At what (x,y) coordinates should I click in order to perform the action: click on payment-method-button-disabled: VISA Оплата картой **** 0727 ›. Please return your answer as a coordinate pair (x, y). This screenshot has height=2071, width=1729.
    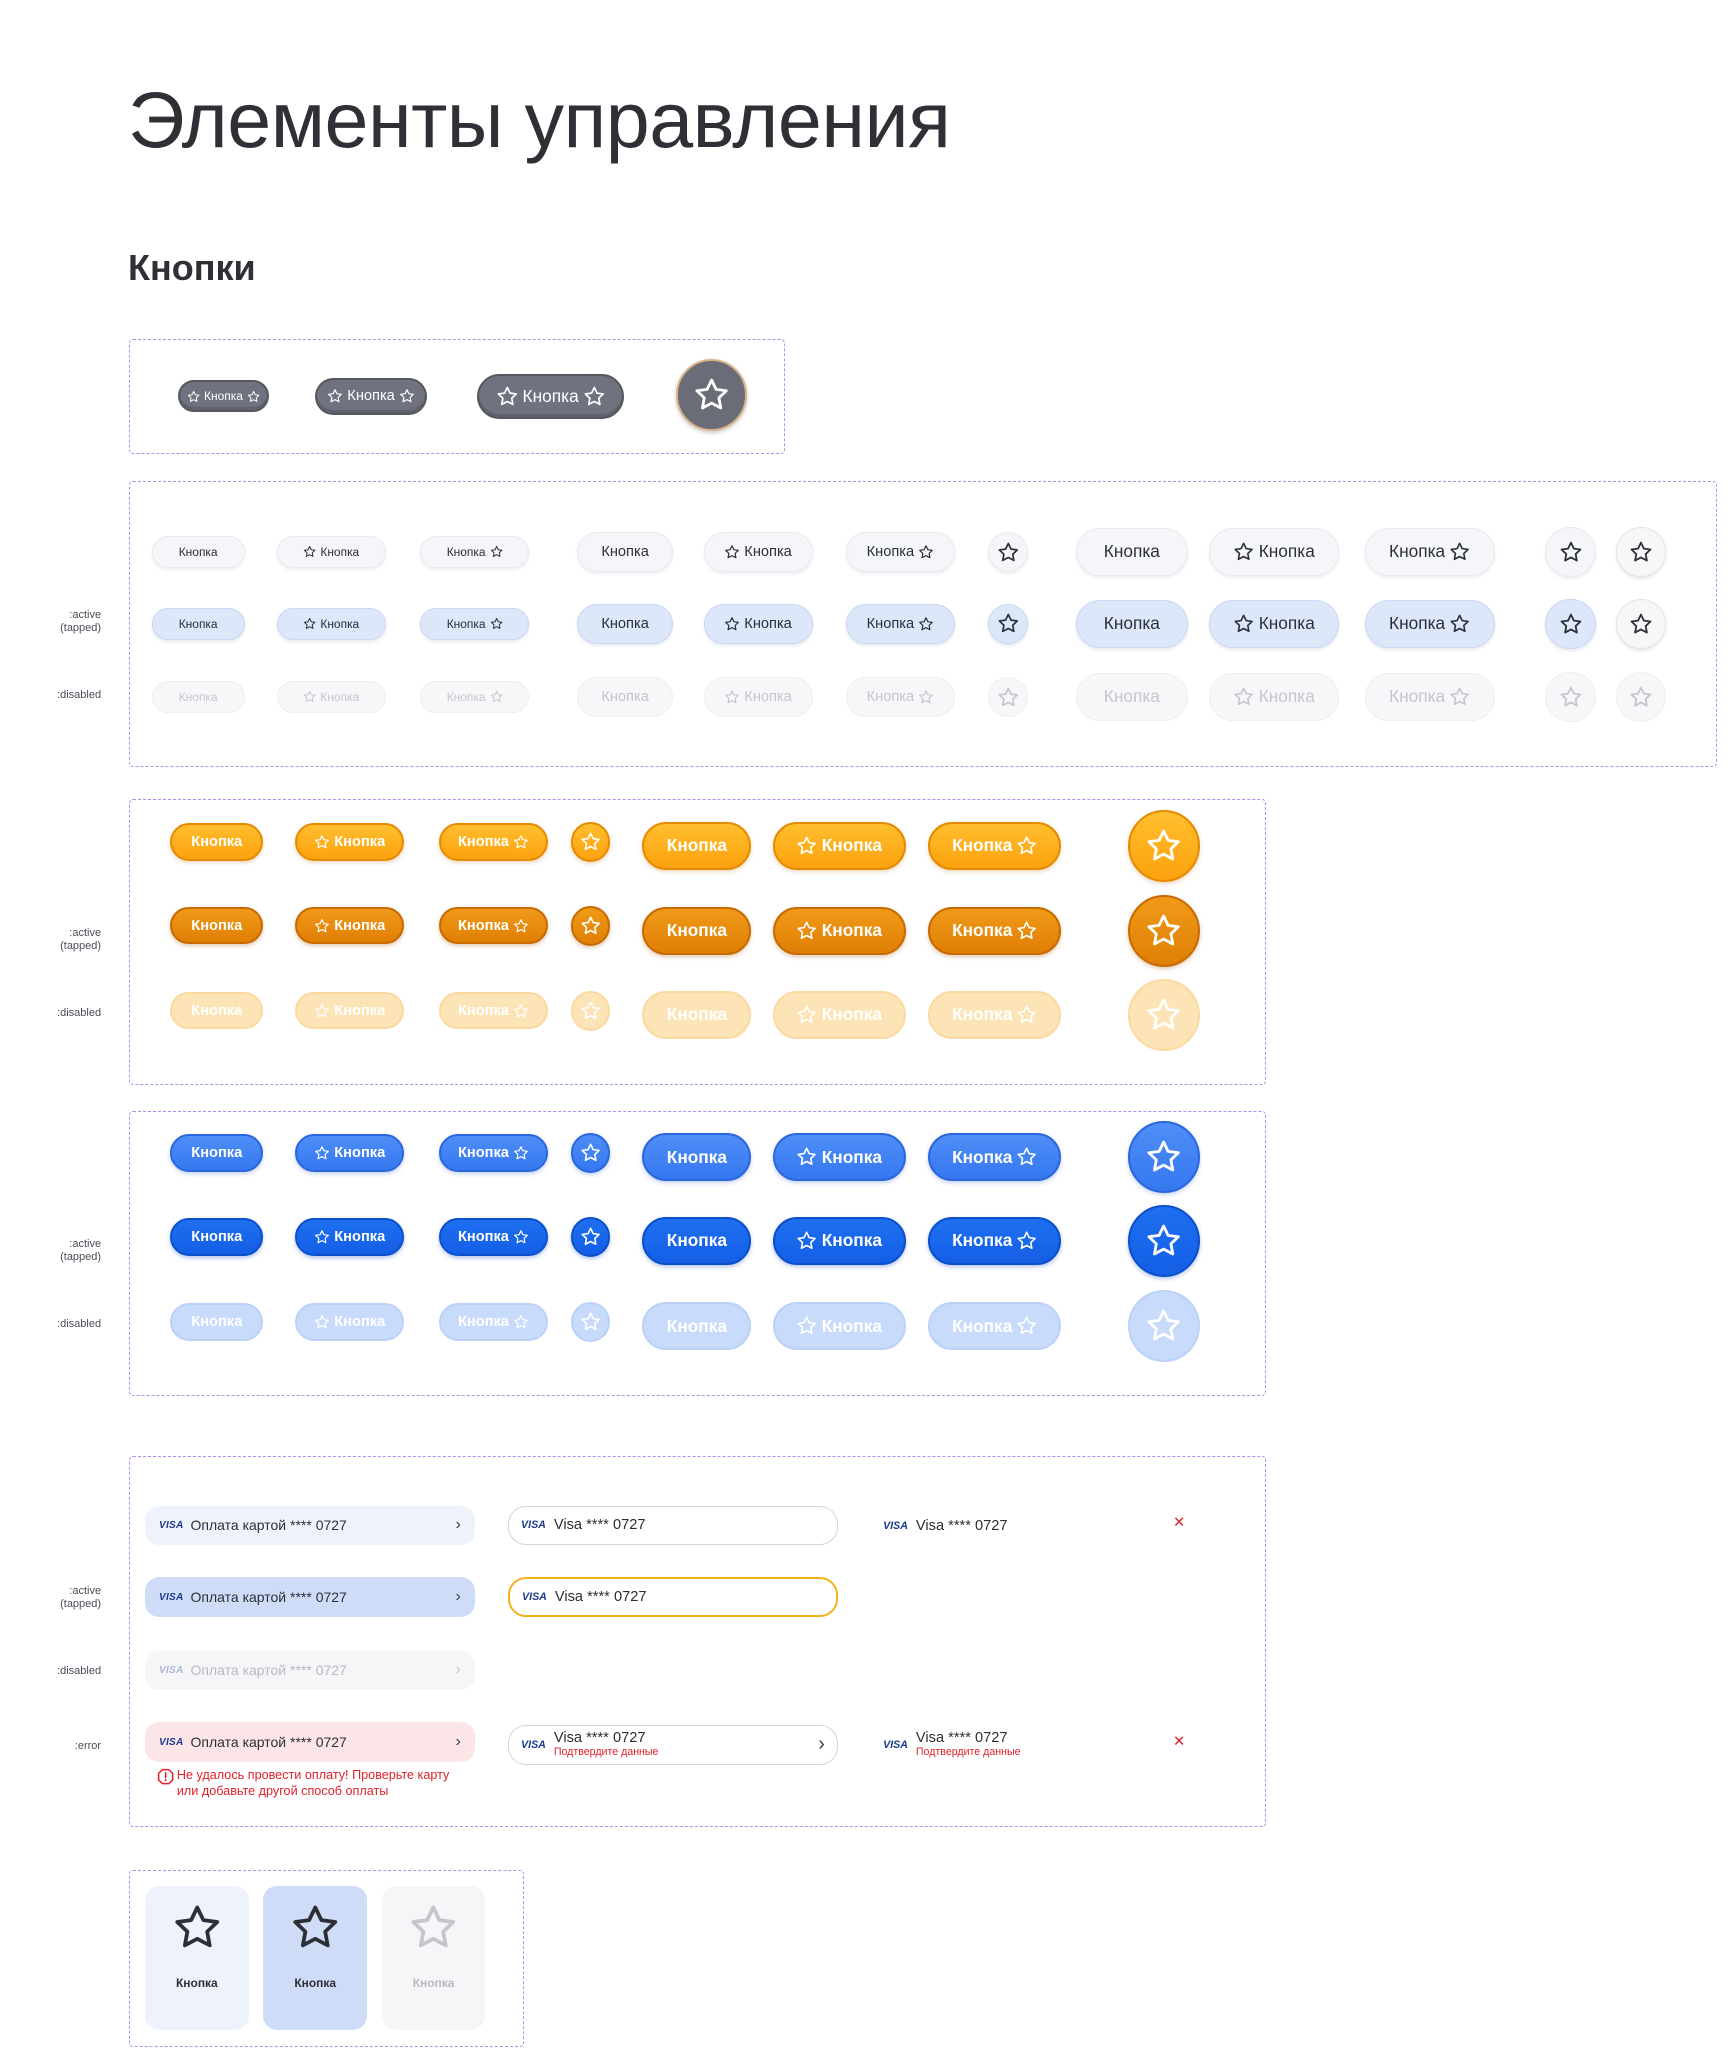
    Looking at the image, I should click on (309, 1670).